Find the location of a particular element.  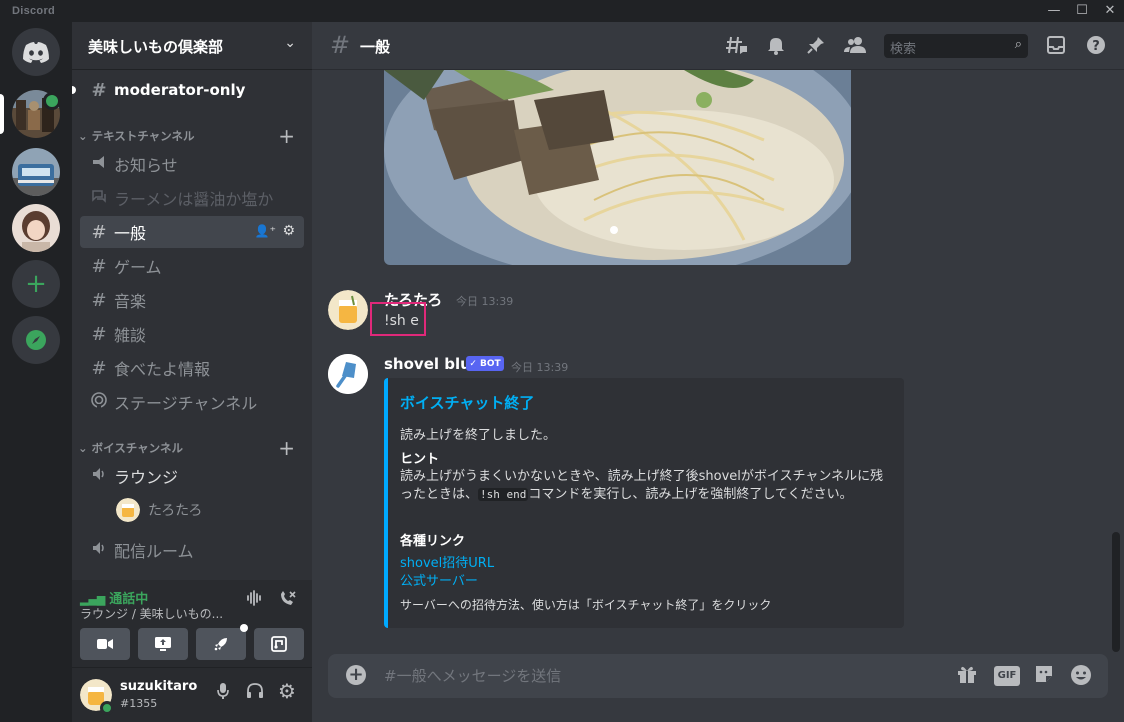

search-icon: ⌕ is located at coordinates (1018, 44).